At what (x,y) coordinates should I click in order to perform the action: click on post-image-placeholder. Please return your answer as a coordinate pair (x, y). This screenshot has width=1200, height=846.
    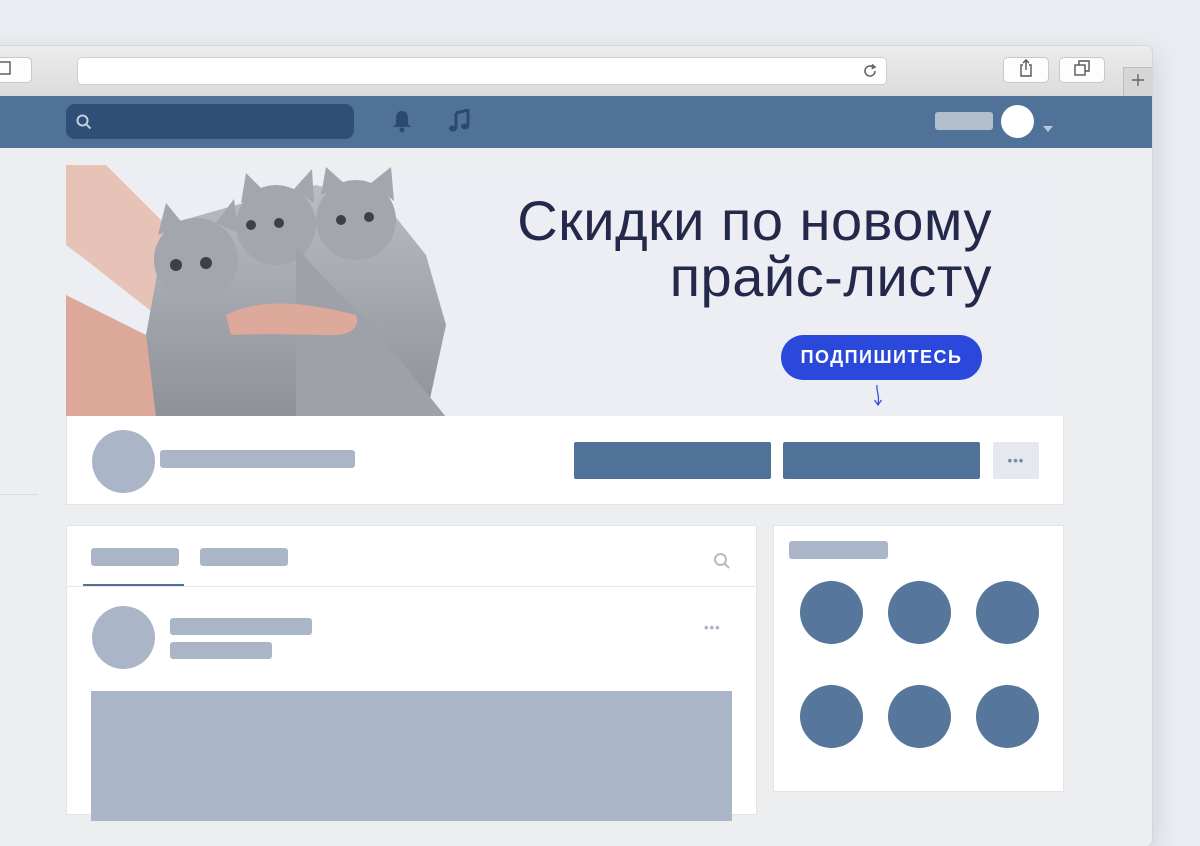
    Looking at the image, I should click on (411, 756).